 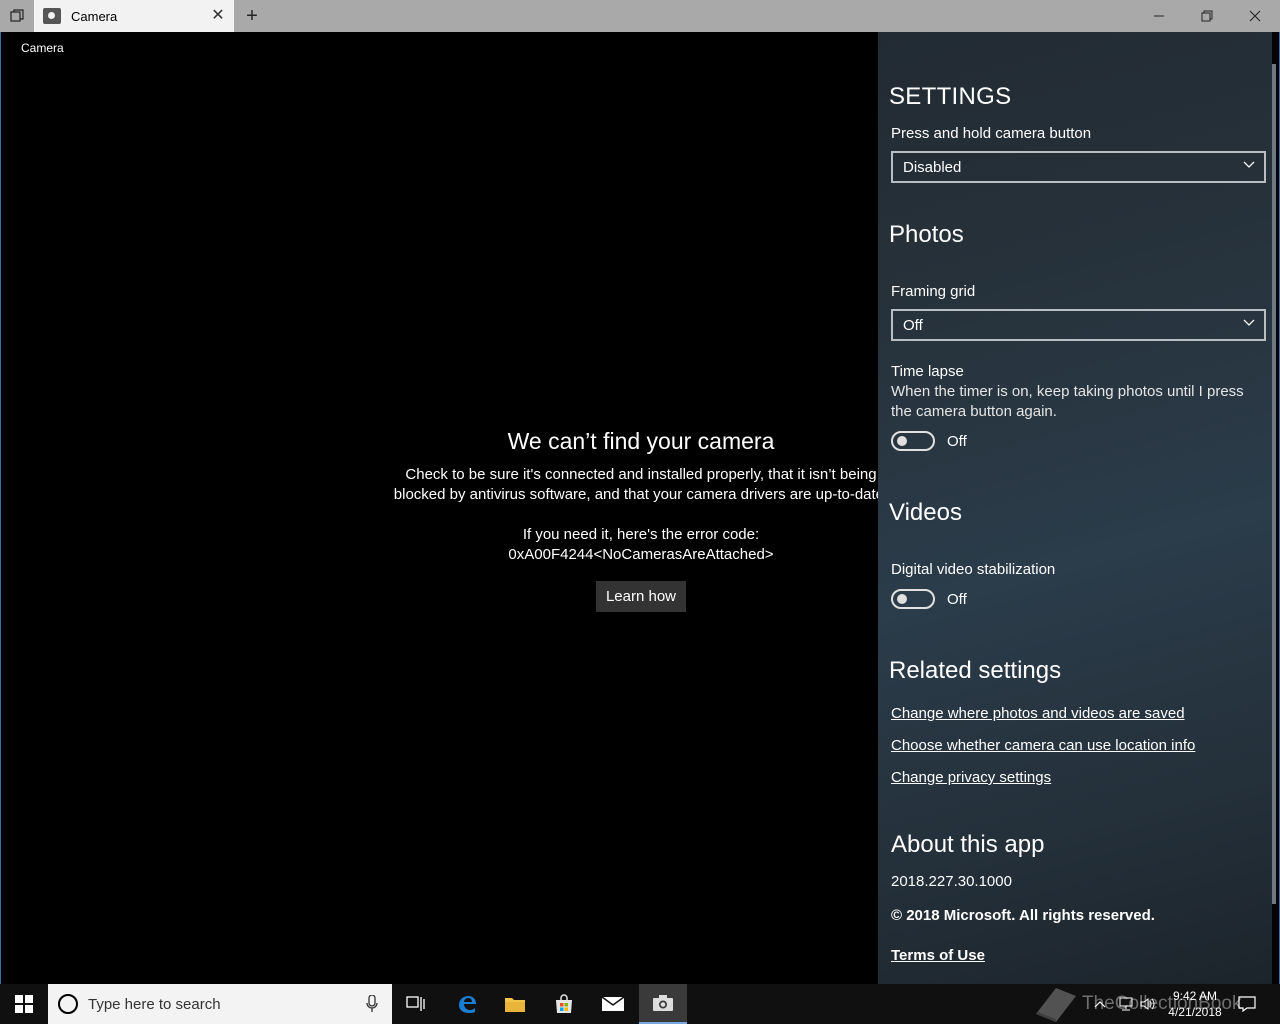 I want to click on taskbar-clock: 9:42 AM 4/21/2018, so click(x=1195, y=1004).